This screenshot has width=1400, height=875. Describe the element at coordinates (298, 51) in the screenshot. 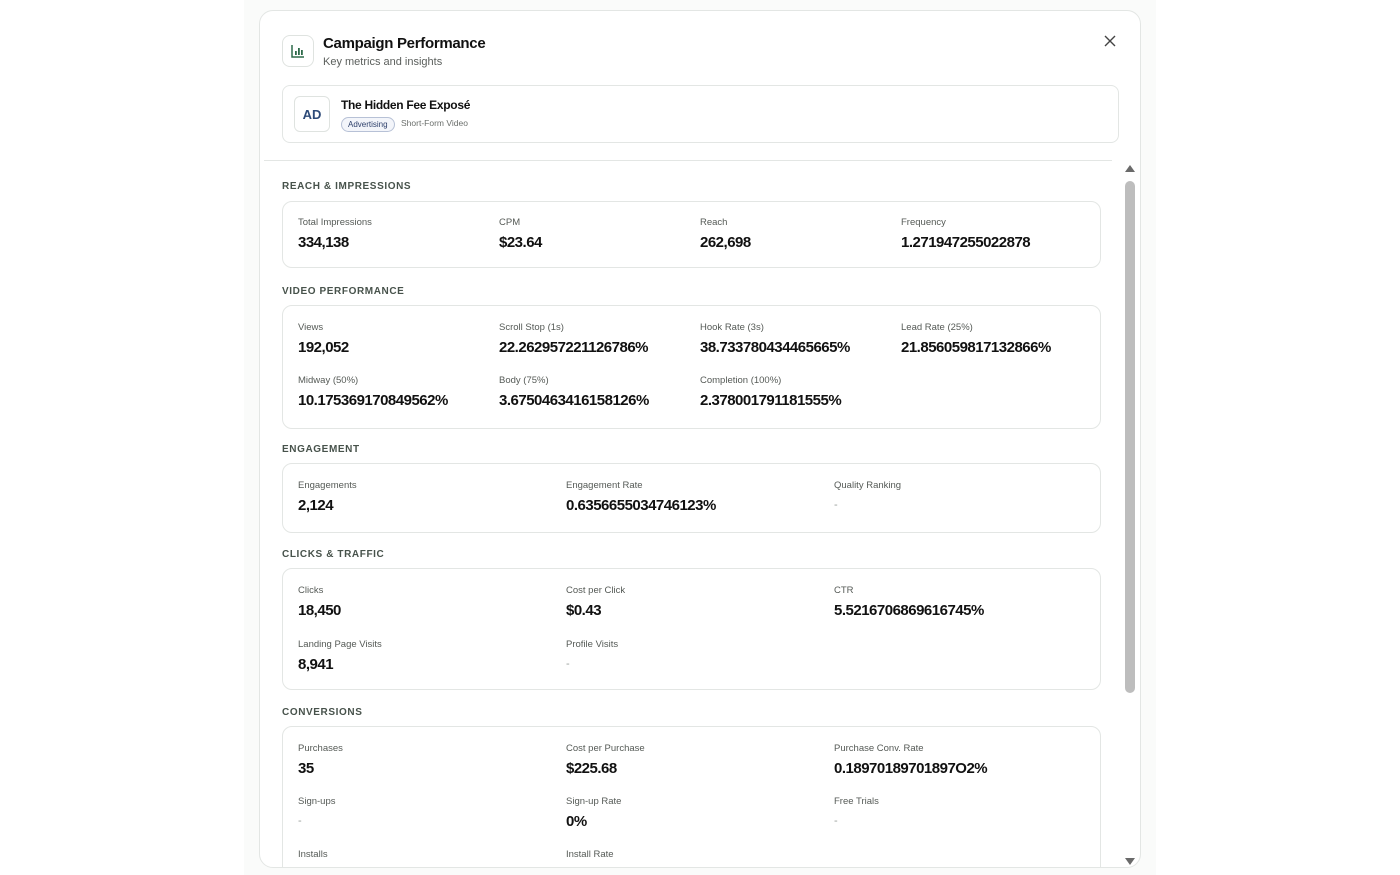

I see `bar-chart-icon` at that location.